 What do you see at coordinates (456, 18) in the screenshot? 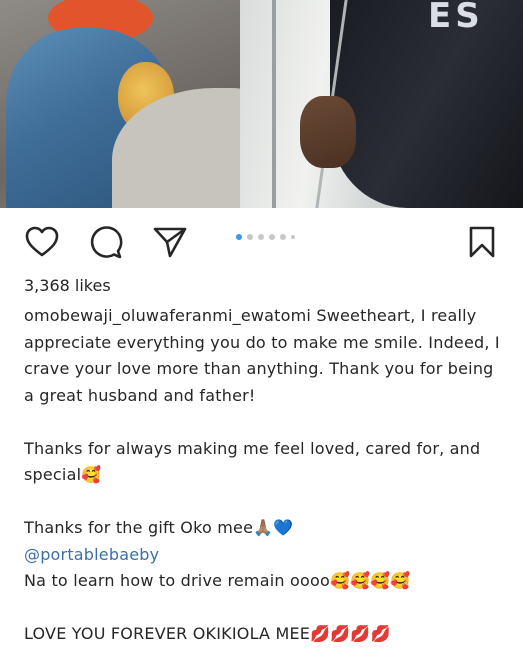
I see `photo-overlay-text: ES` at bounding box center [456, 18].